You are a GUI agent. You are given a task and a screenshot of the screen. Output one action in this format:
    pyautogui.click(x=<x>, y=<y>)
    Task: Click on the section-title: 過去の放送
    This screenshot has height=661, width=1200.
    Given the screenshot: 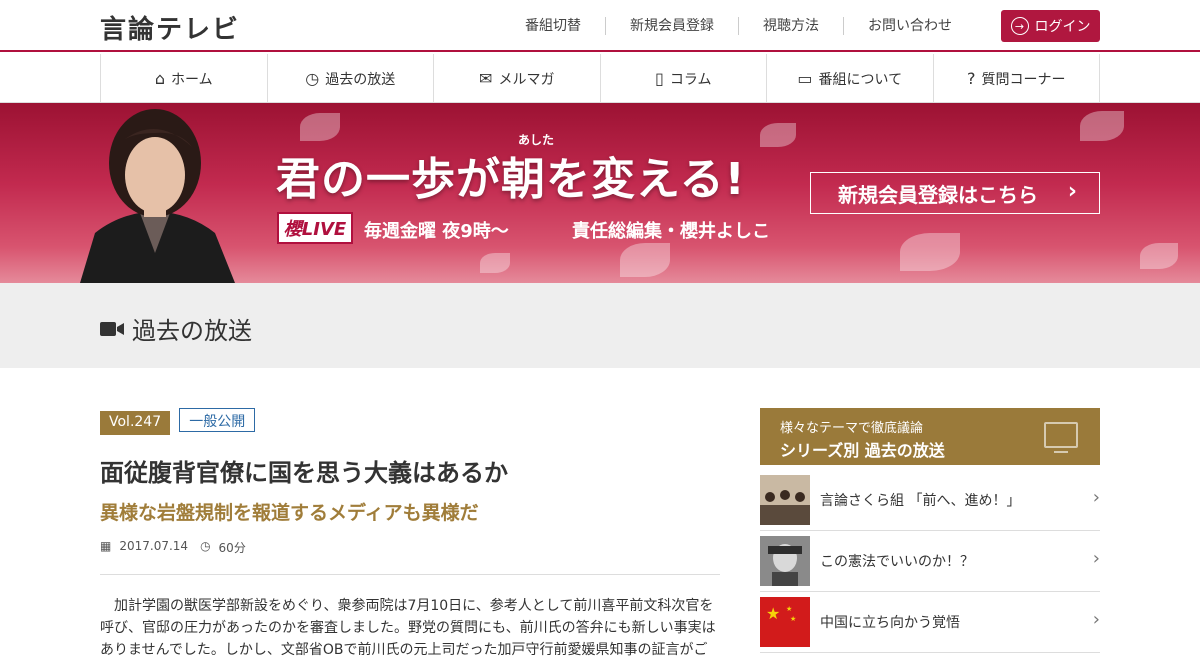 What is the action you would take?
    pyautogui.click(x=176, y=328)
    